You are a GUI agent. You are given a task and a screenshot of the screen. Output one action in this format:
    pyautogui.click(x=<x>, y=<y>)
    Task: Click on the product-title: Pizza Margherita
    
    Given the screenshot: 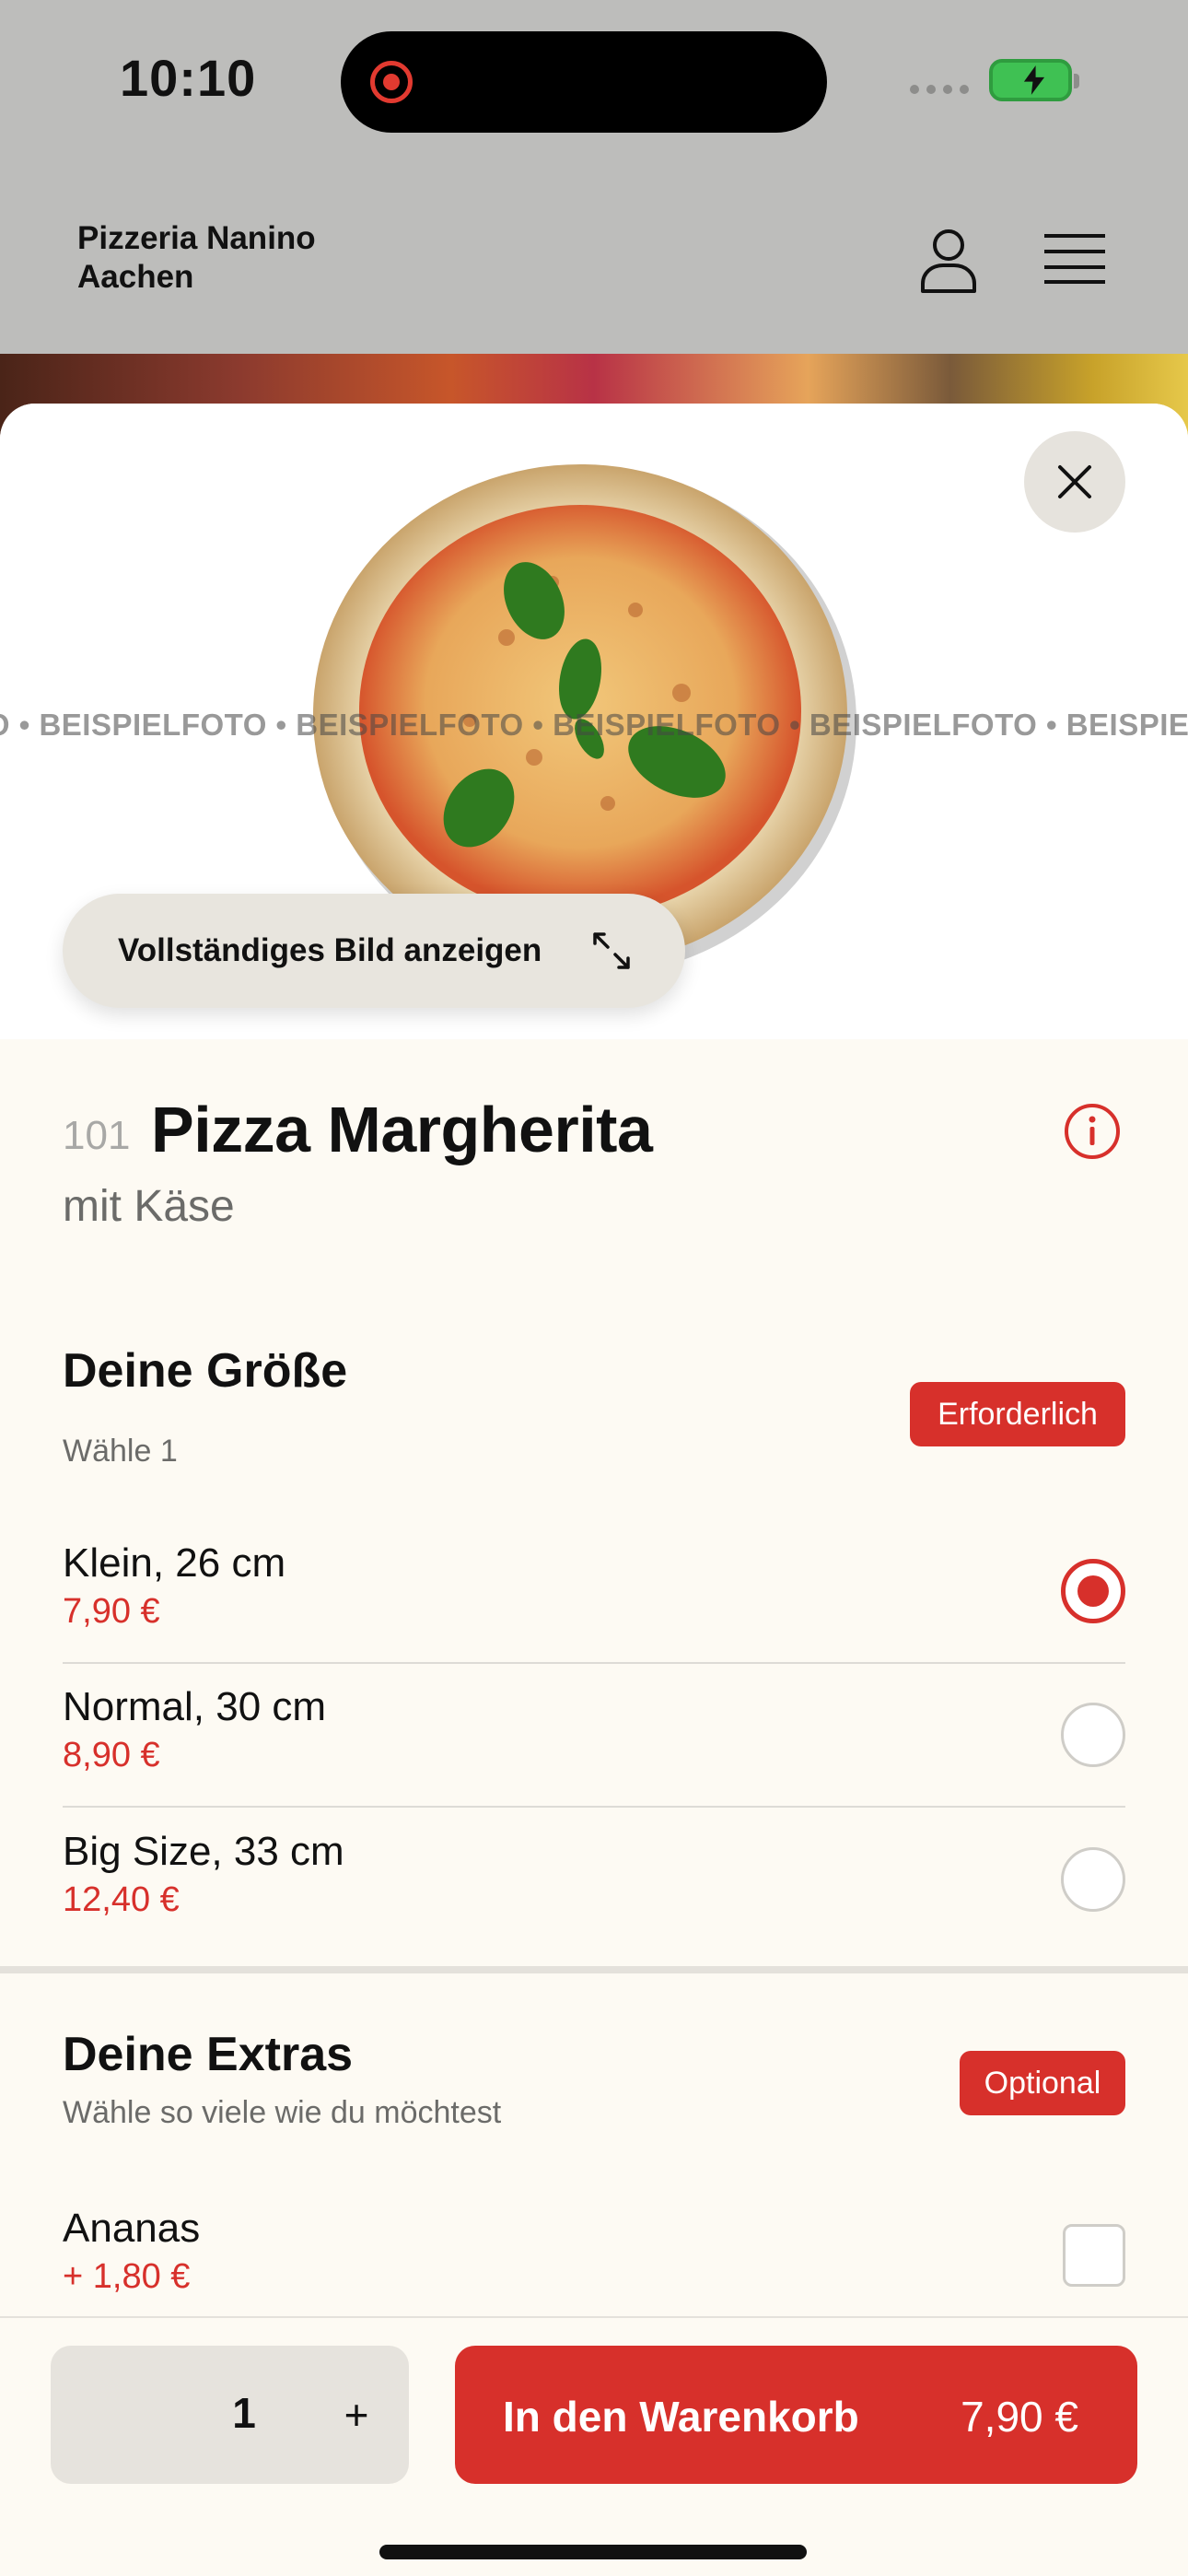 What is the action you would take?
    pyautogui.click(x=402, y=1129)
    